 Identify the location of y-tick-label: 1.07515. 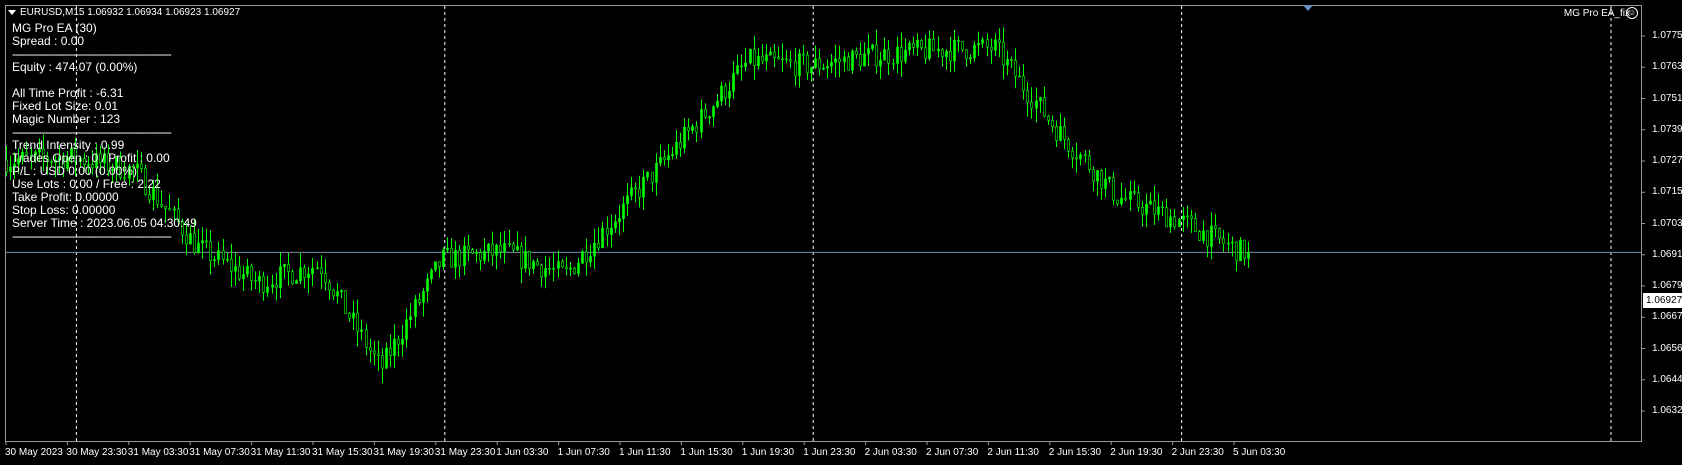
(1667, 98).